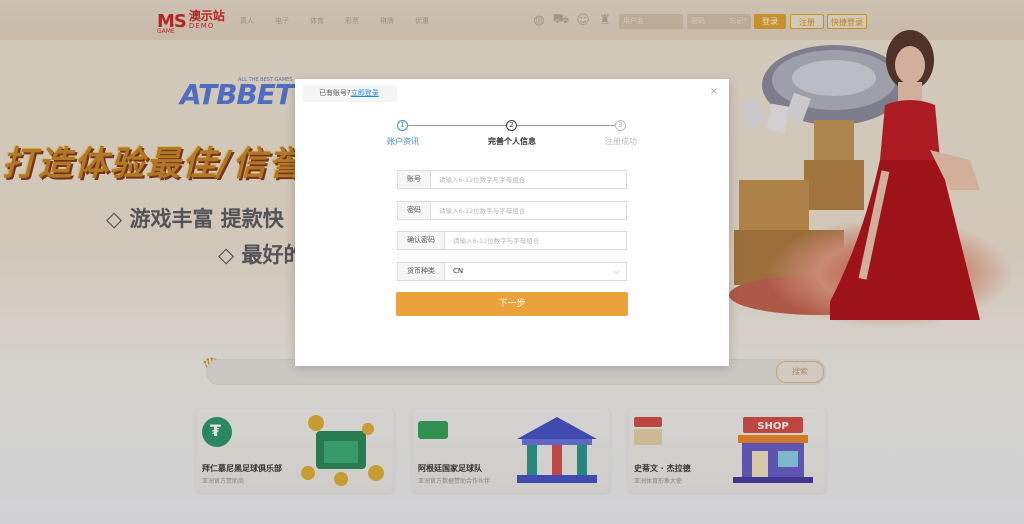 Image resolution: width=1024 pixels, height=524 pixels. I want to click on step-3-label: 注册成功, so click(621, 141).